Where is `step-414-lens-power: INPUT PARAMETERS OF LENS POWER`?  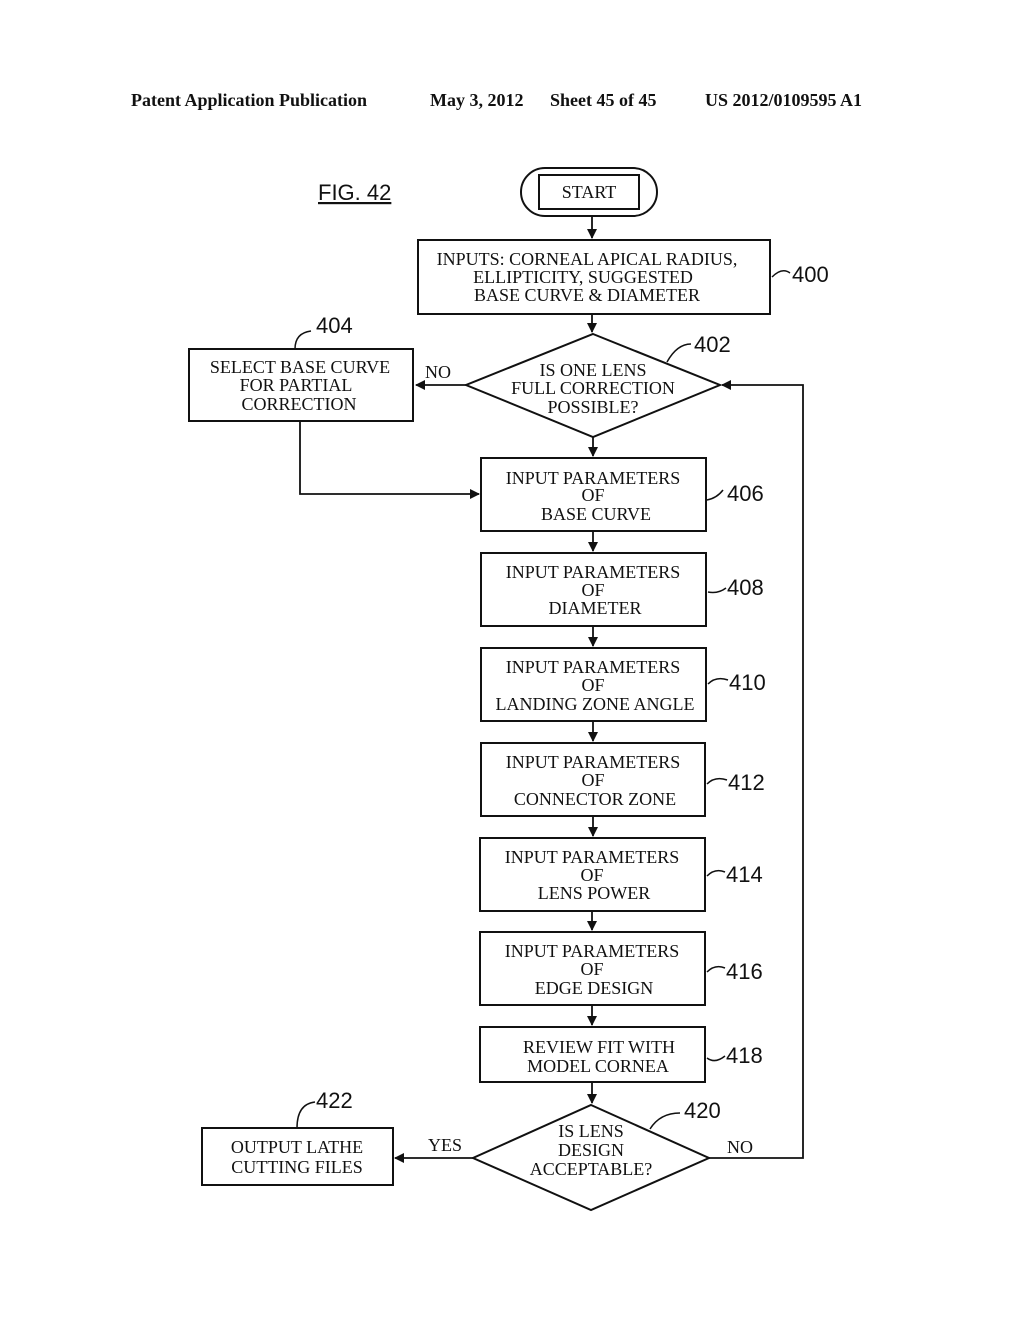
step-414-lens-power: INPUT PARAMETERS OF LENS POWER is located at coordinates (592, 874).